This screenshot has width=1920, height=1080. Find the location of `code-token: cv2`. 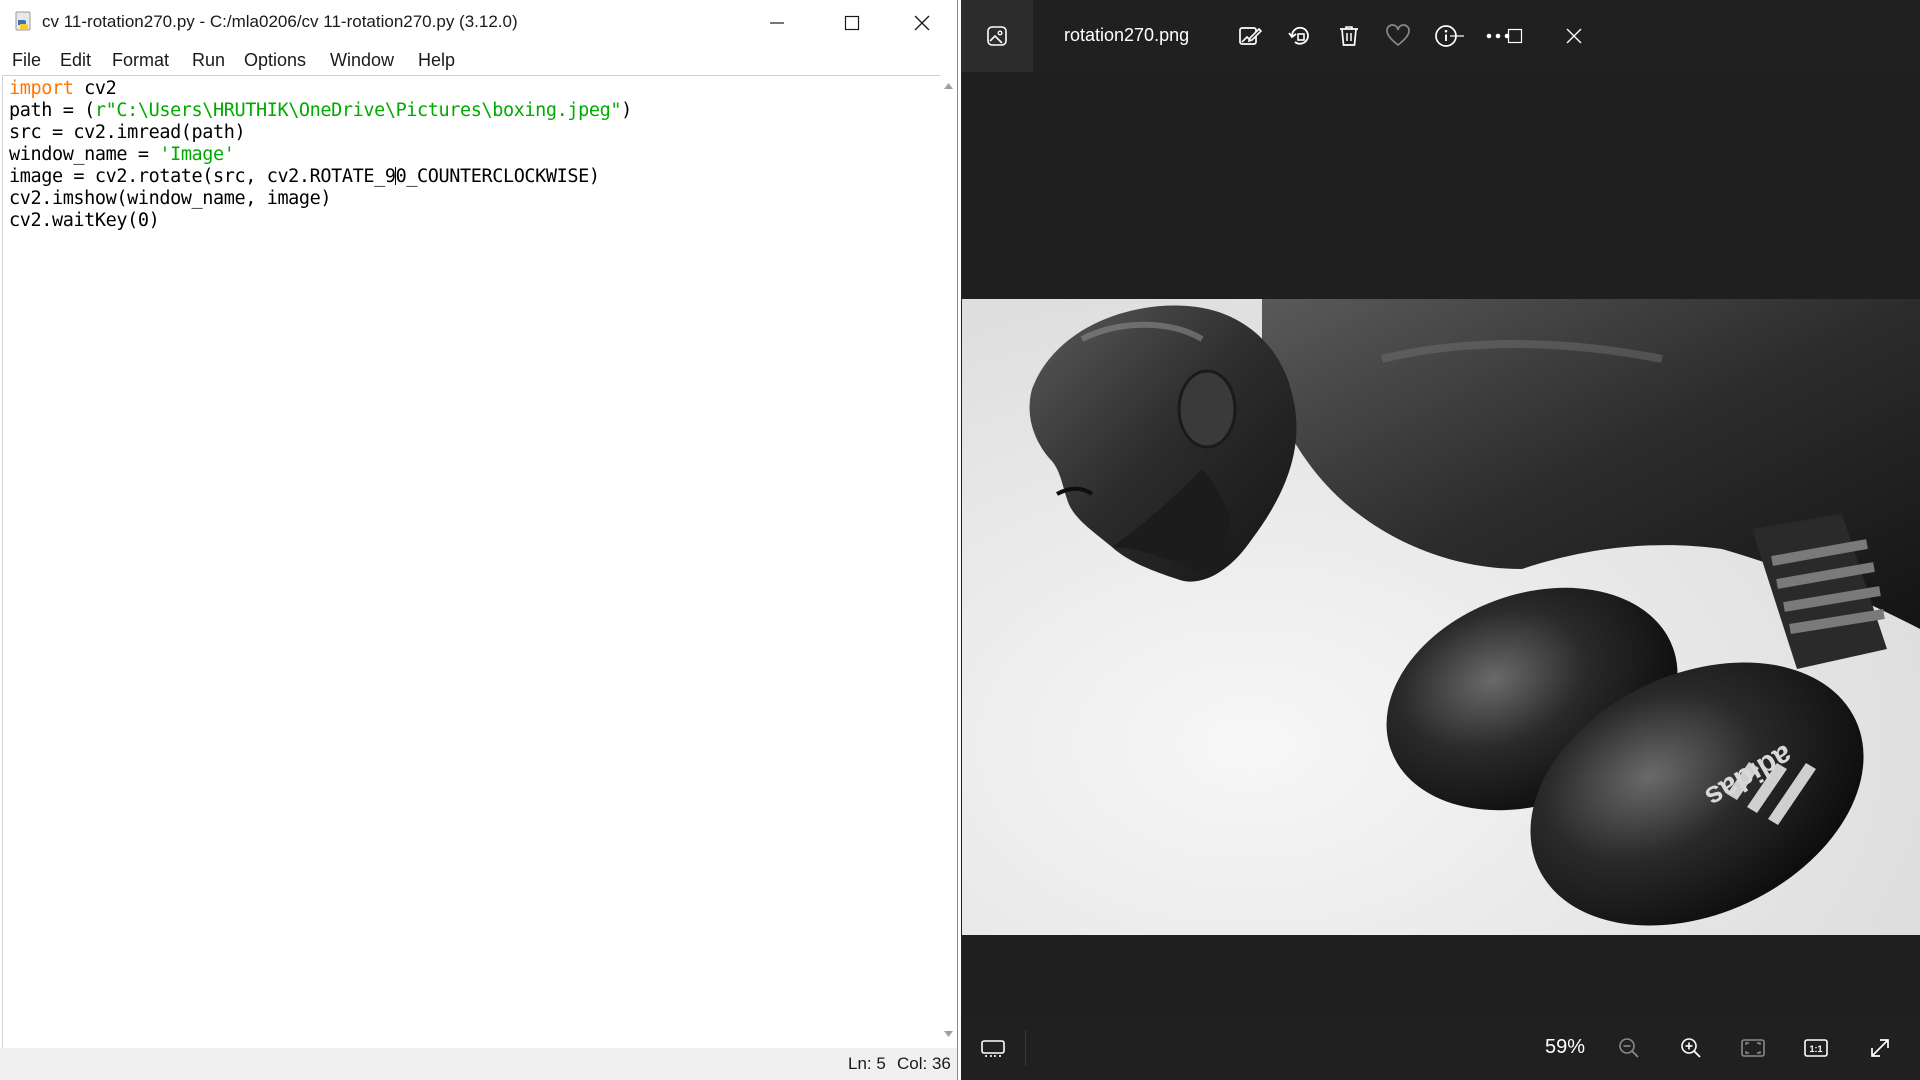

code-token: cv2 is located at coordinates (95, 88).